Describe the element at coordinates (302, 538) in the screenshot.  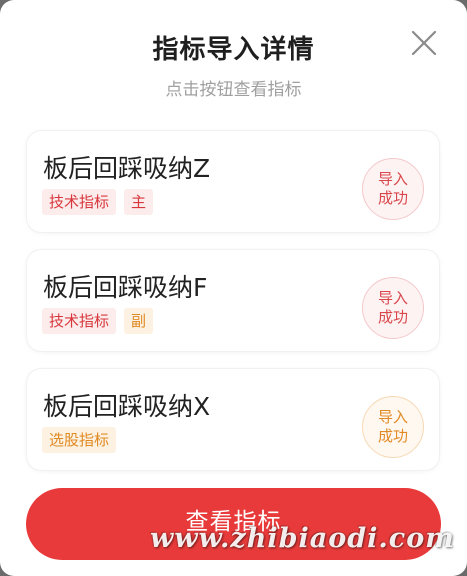
I see `watermark: www.zhibiaodi.com` at that location.